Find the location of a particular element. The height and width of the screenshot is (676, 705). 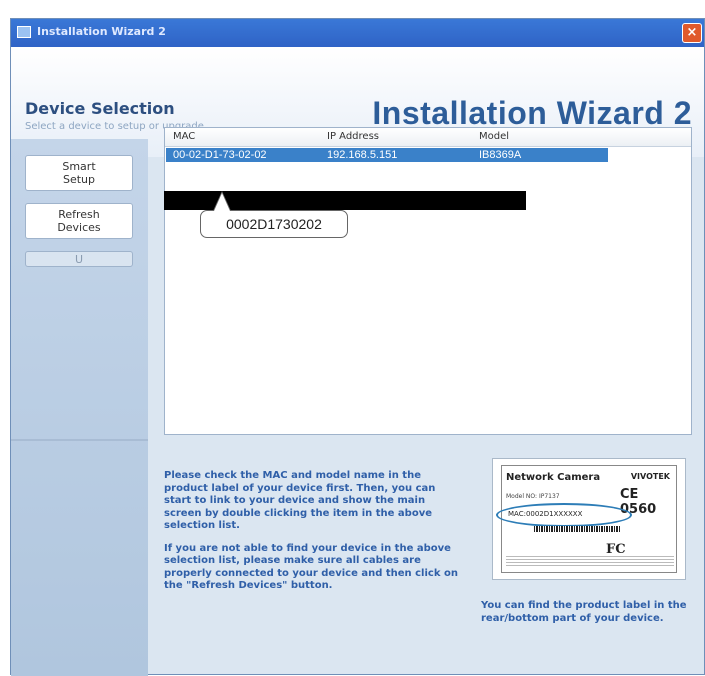

column-header-ip: IP Address is located at coordinates (353, 136).